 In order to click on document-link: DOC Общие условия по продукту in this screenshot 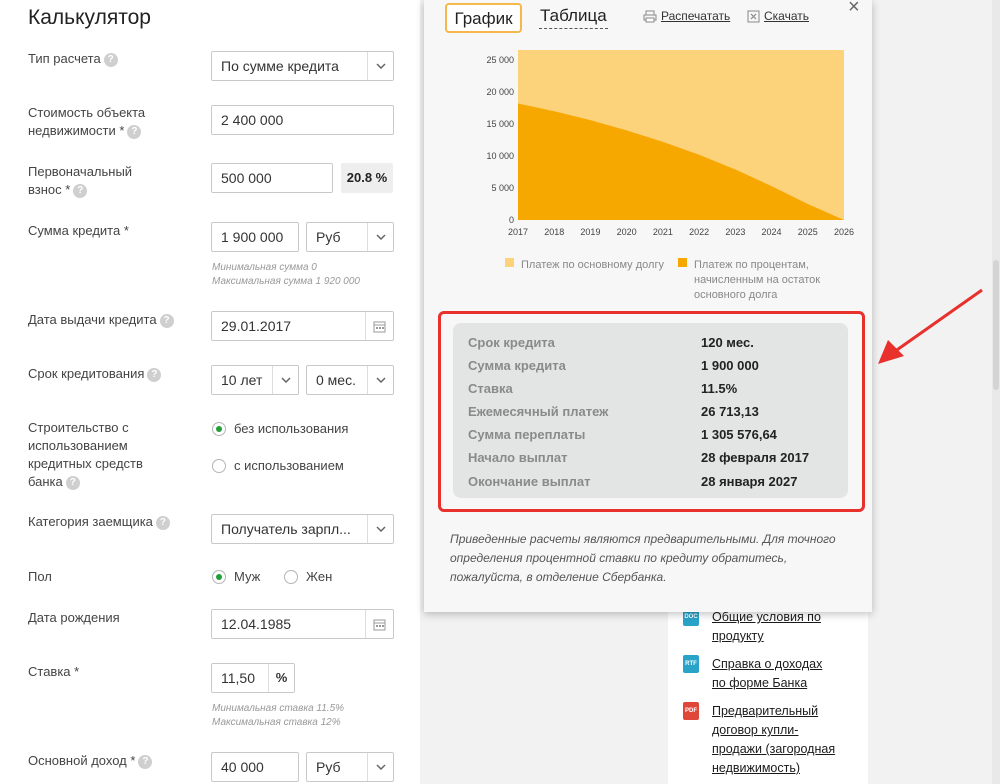, I will do `click(759, 627)`.